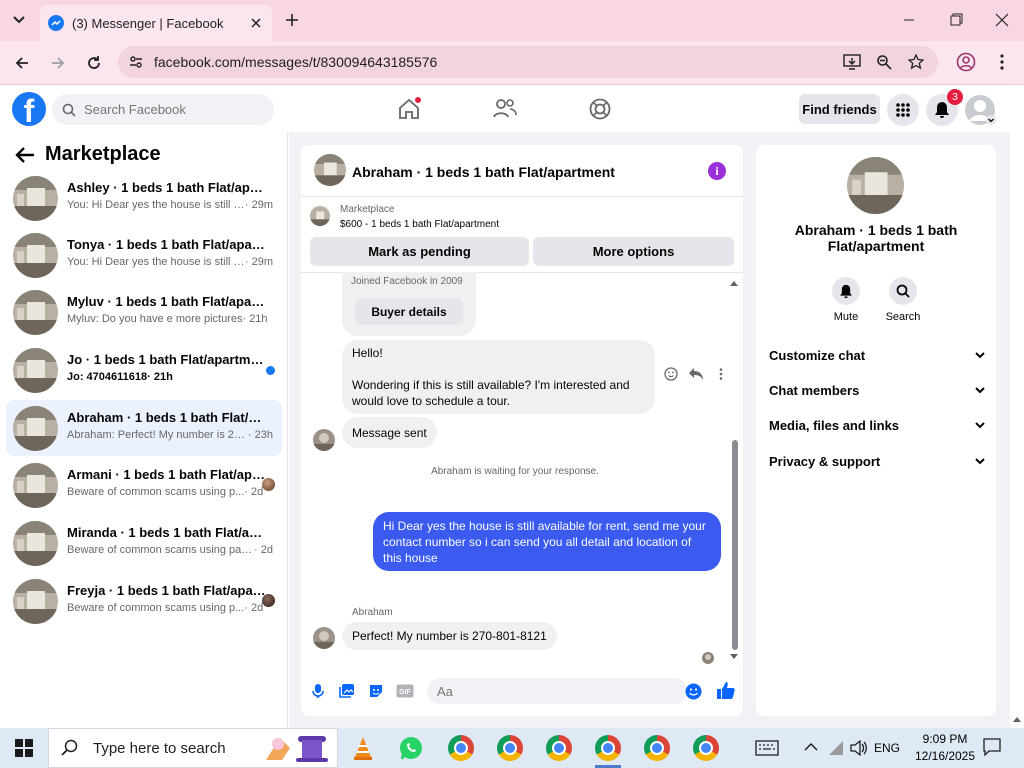  I want to click on search-input, so click(174, 109).